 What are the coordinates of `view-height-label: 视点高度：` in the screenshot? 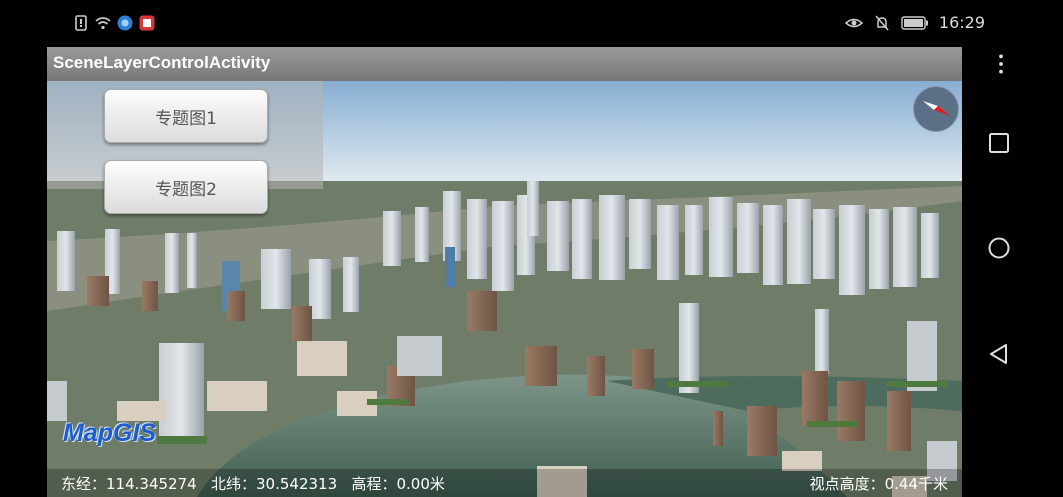 It's located at (847, 484).